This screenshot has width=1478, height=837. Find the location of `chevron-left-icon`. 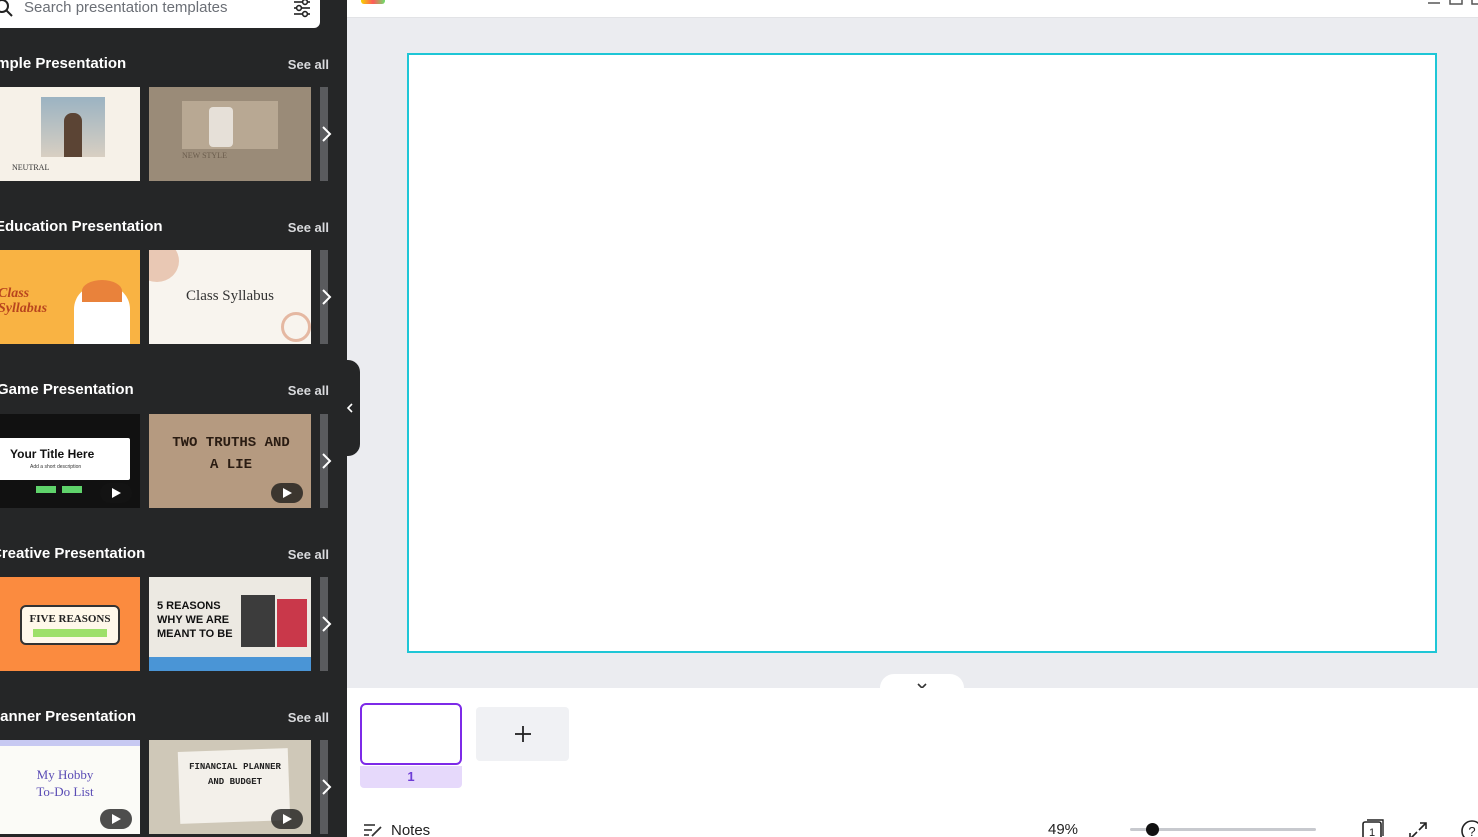

chevron-left-icon is located at coordinates (349, 408).